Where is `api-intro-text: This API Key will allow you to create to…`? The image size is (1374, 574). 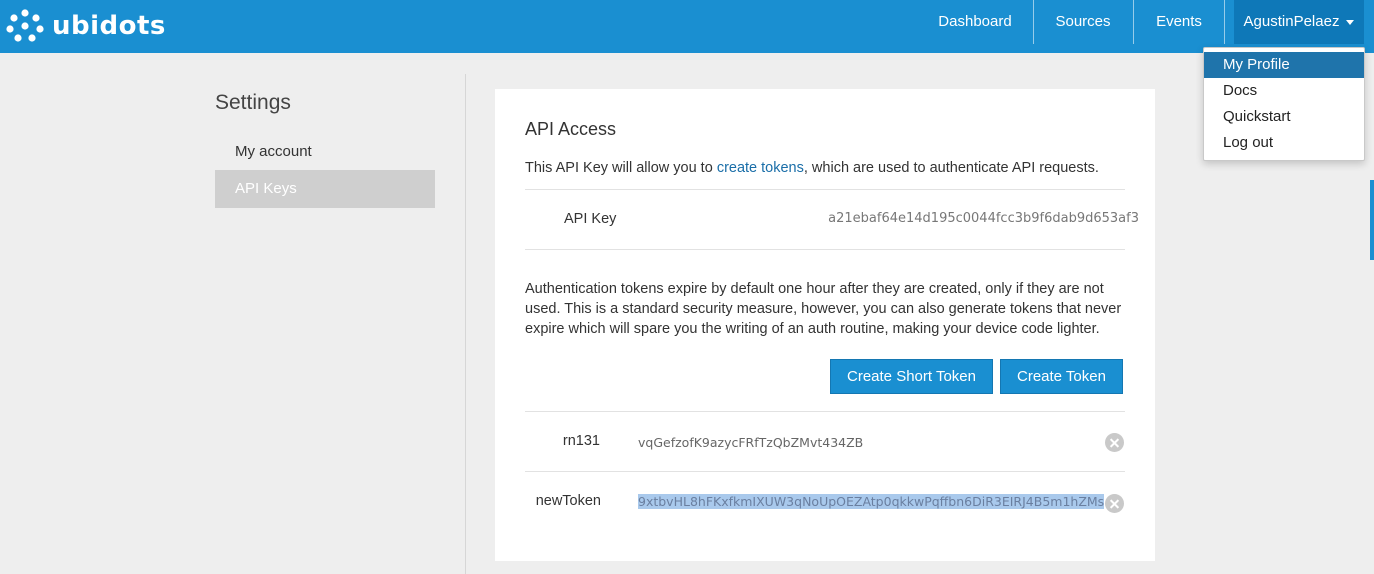
api-intro-text: This API Key will allow you to create to… is located at coordinates (812, 168).